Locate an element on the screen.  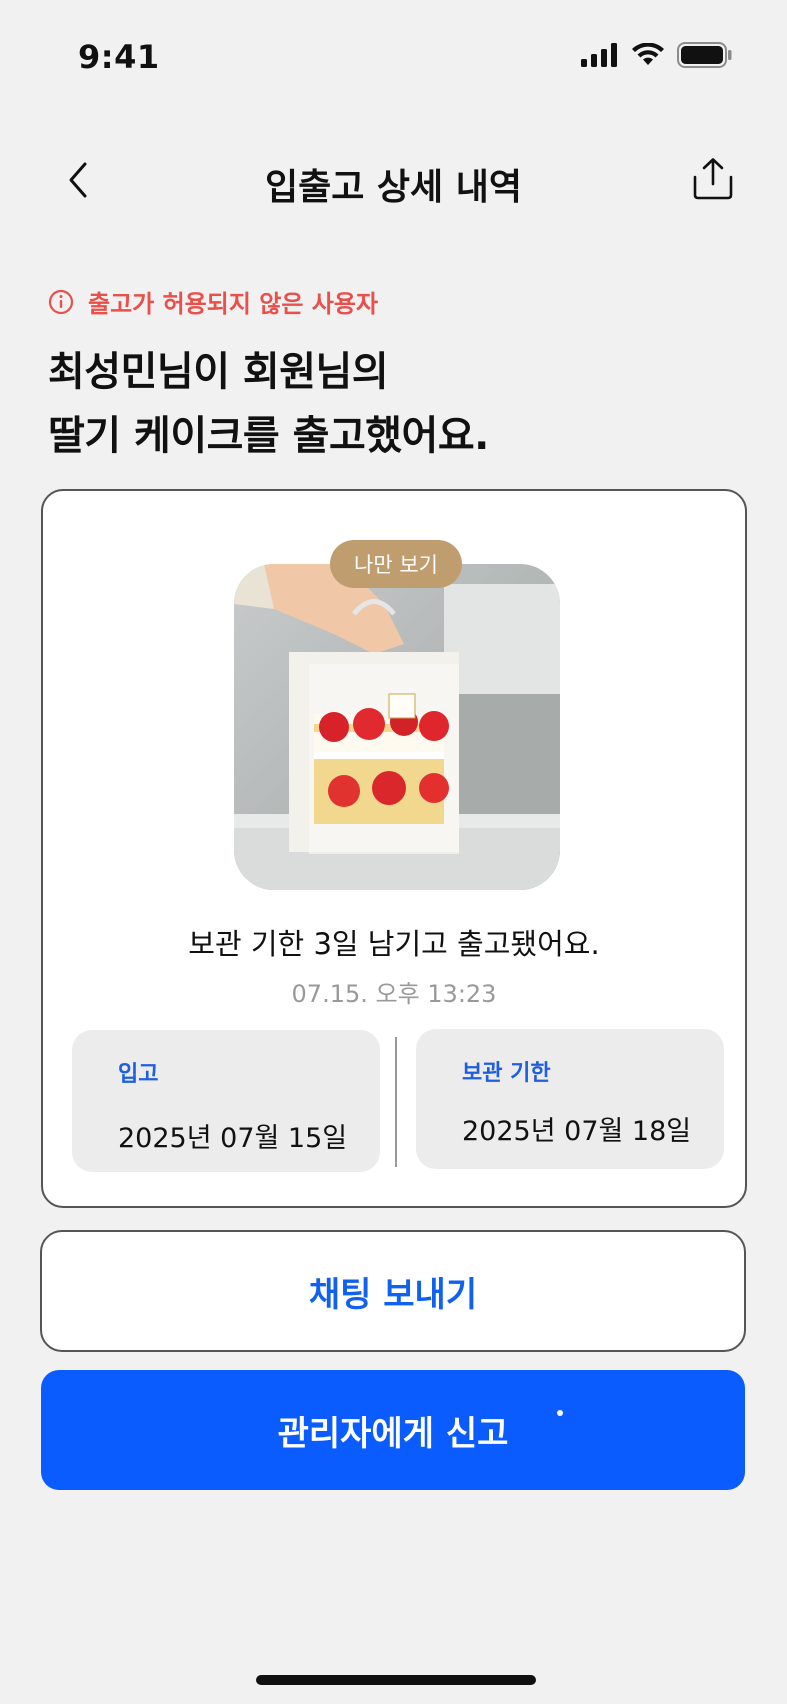
strawberry-cake-image is located at coordinates (397, 727).